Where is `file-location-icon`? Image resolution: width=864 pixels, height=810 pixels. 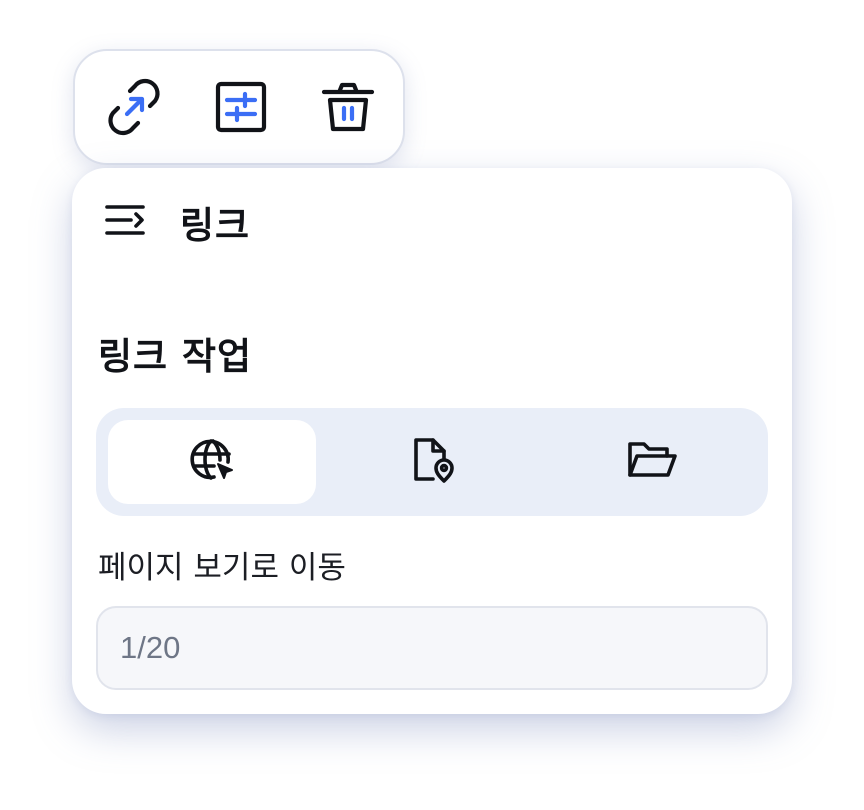 file-location-icon is located at coordinates (432, 462).